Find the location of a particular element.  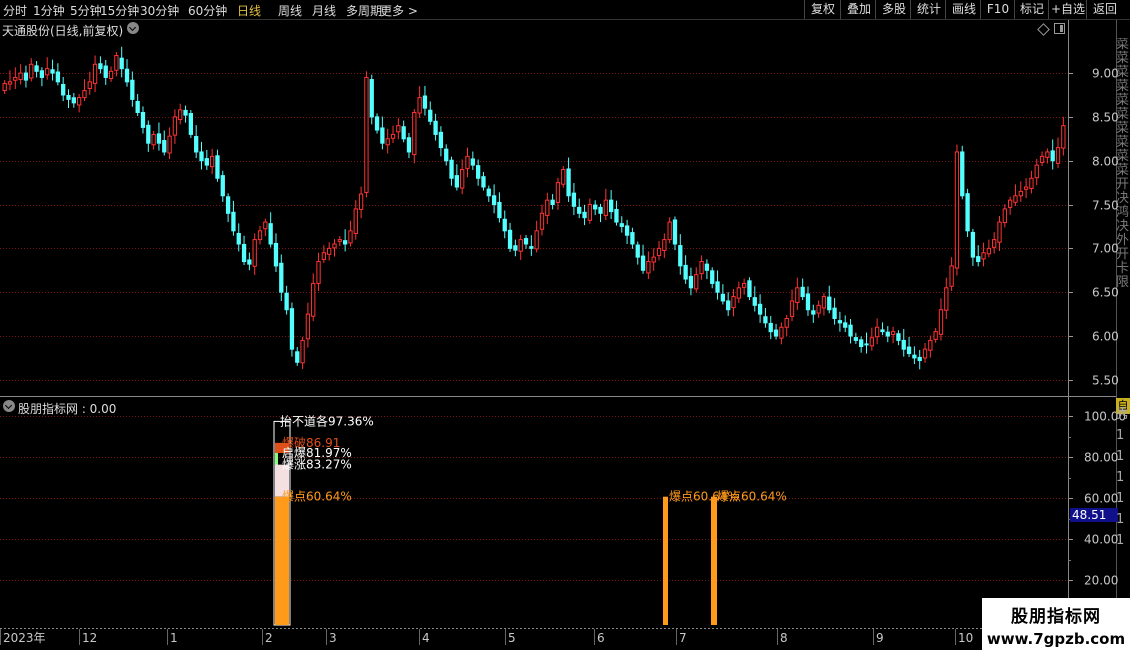

toolbar-button-1: 叠加 is located at coordinates (858, 9).